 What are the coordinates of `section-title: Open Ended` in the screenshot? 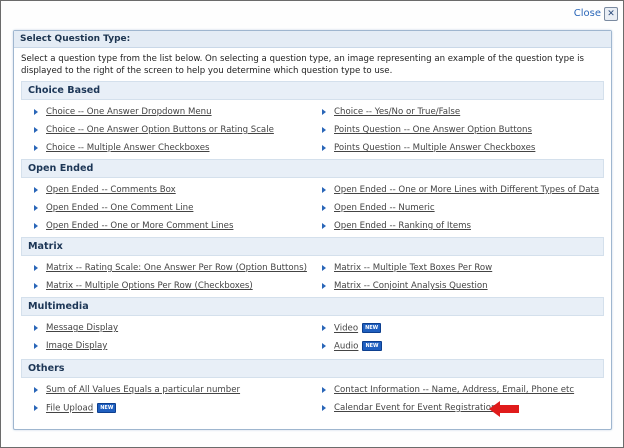 It's located at (312, 168).